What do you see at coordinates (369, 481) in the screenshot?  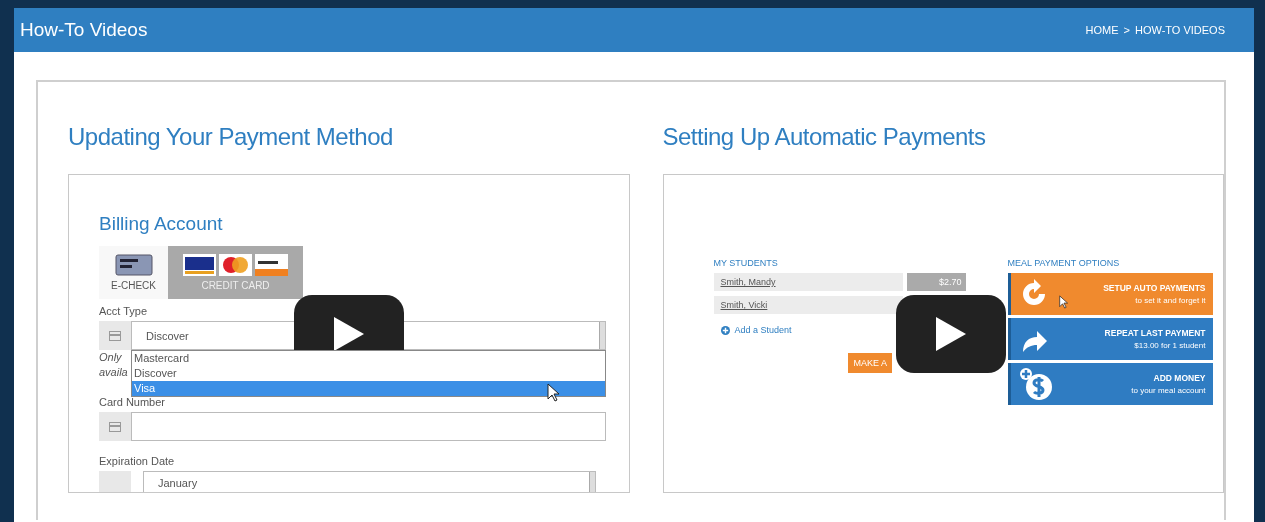 I see `select-field: January` at bounding box center [369, 481].